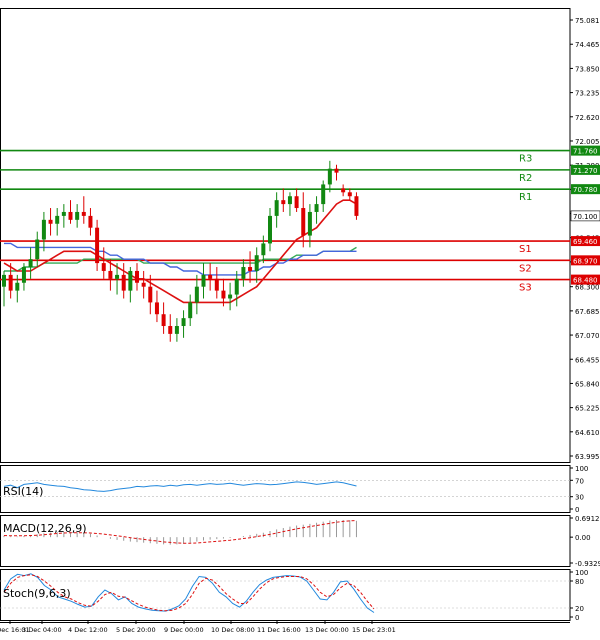 The height and width of the screenshot is (640, 600). What do you see at coordinates (374, 630) in the screenshot?
I see `time-tick-label: 15 Dec 23:01` at bounding box center [374, 630].